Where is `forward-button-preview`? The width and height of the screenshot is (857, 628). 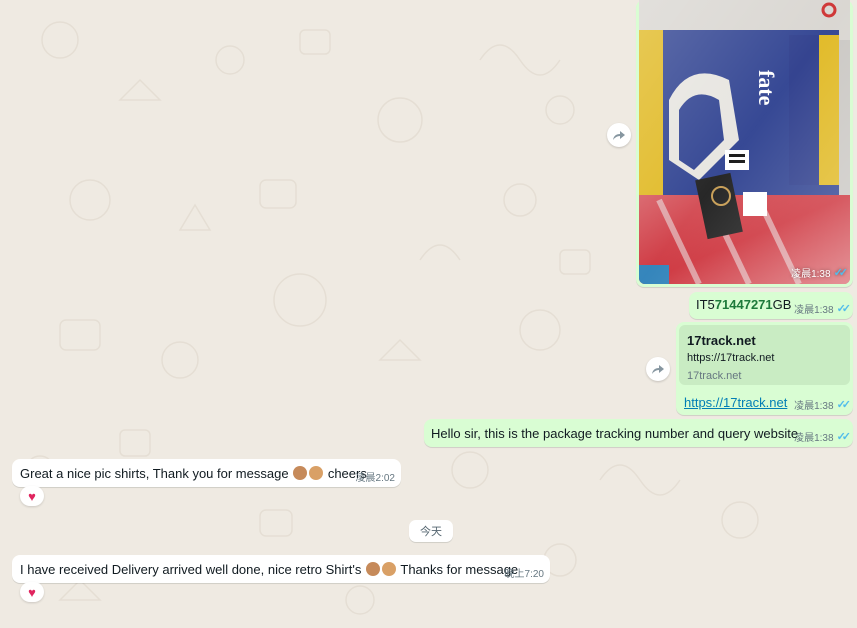
forward-button-preview is located at coordinates (658, 369).